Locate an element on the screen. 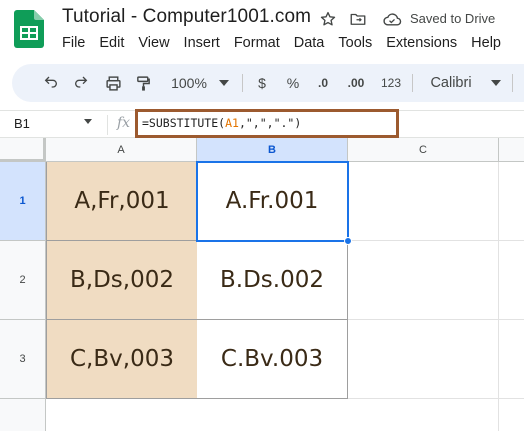 The width and height of the screenshot is (524, 431). star-icon is located at coordinates (328, 19).